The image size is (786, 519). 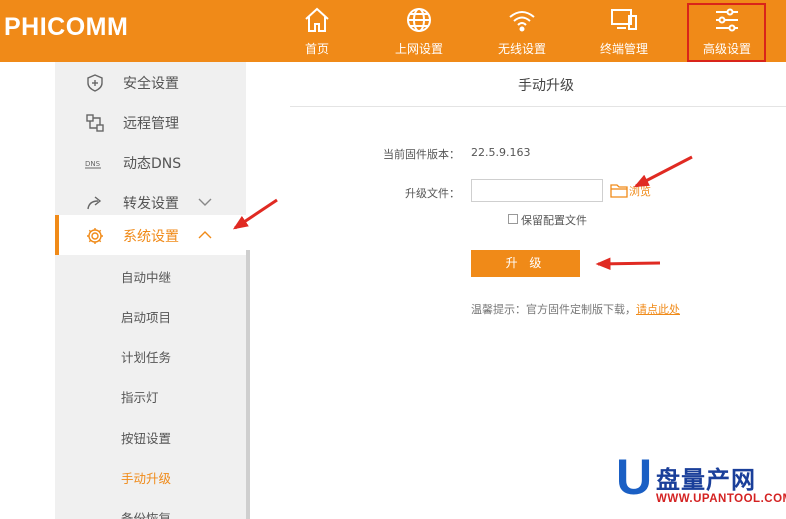 I want to click on sidebar-scrollbar, so click(x=248, y=384).